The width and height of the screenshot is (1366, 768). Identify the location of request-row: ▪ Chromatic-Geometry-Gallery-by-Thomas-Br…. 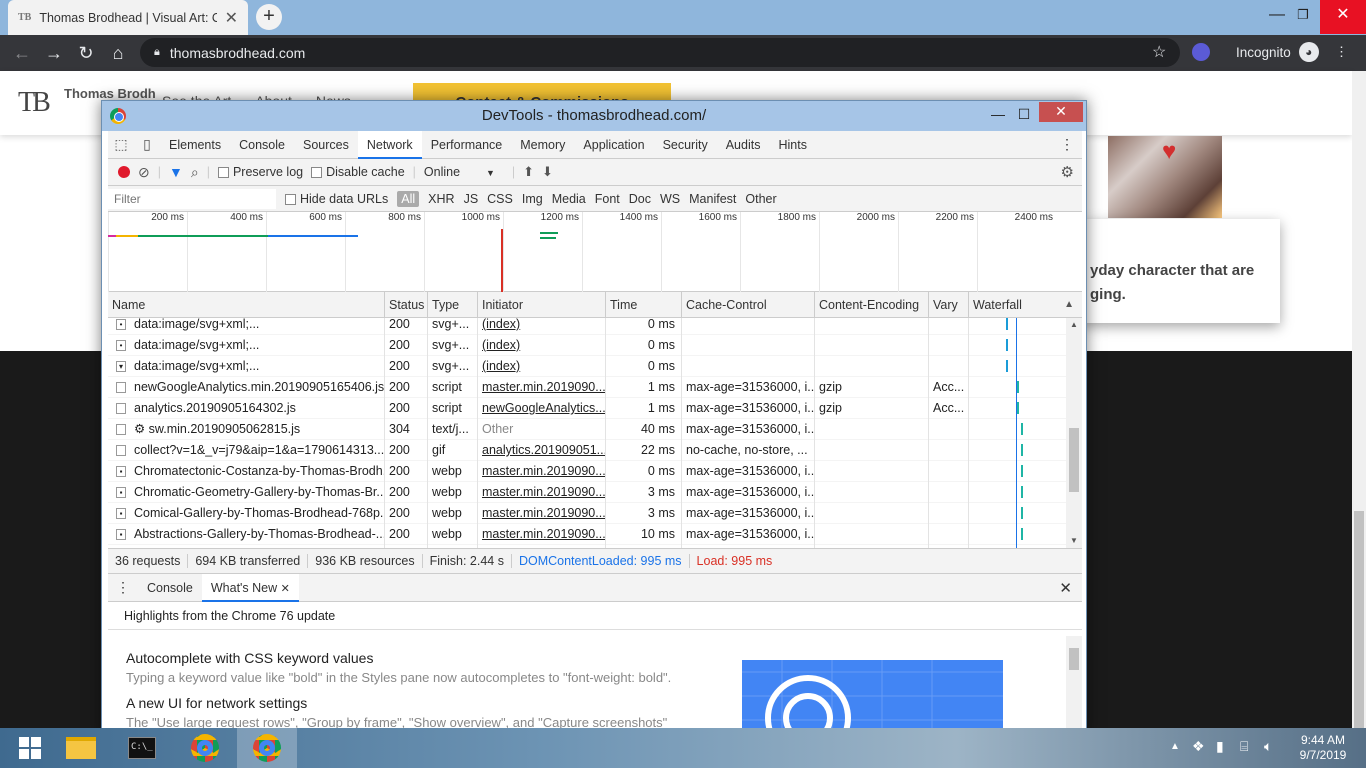
(587, 492).